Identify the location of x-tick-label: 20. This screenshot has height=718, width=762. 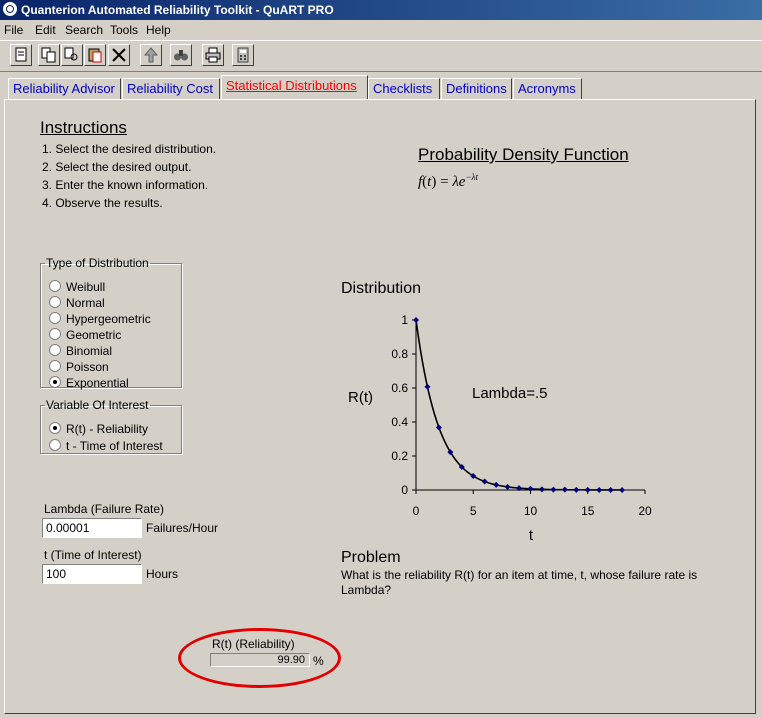
(645, 511).